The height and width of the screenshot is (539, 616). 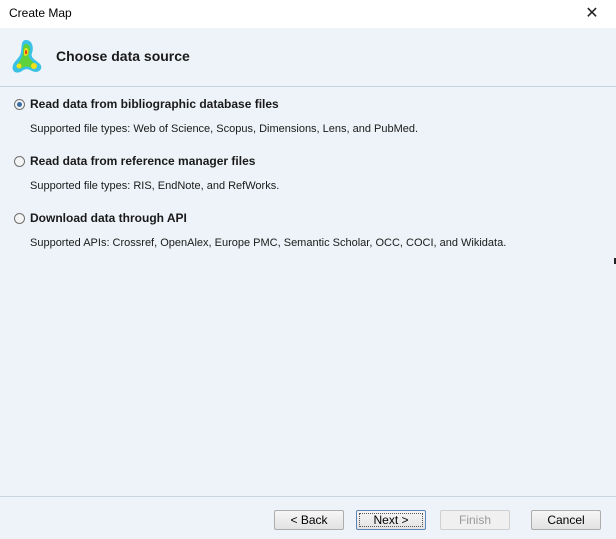 What do you see at coordinates (19, 104) in the screenshot?
I see `radio-bibliographic-database` at bounding box center [19, 104].